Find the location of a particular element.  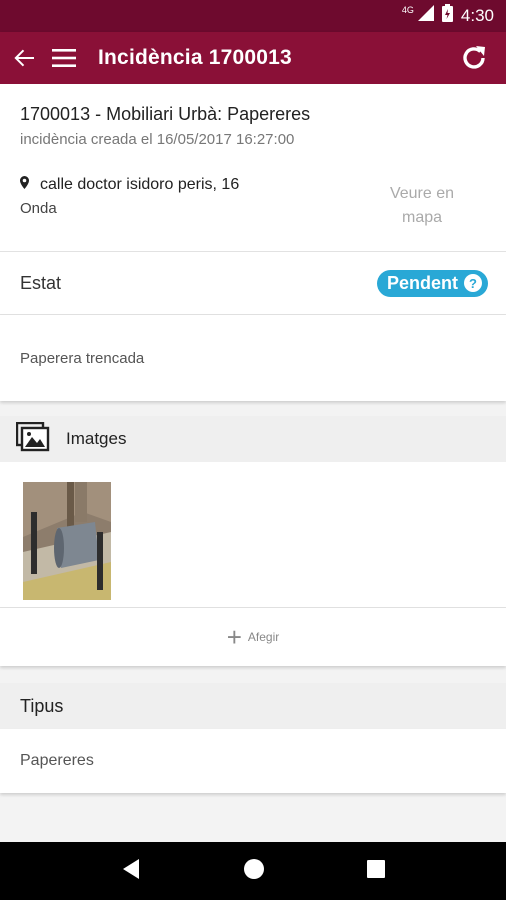

status-label: Estat is located at coordinates (41, 282).